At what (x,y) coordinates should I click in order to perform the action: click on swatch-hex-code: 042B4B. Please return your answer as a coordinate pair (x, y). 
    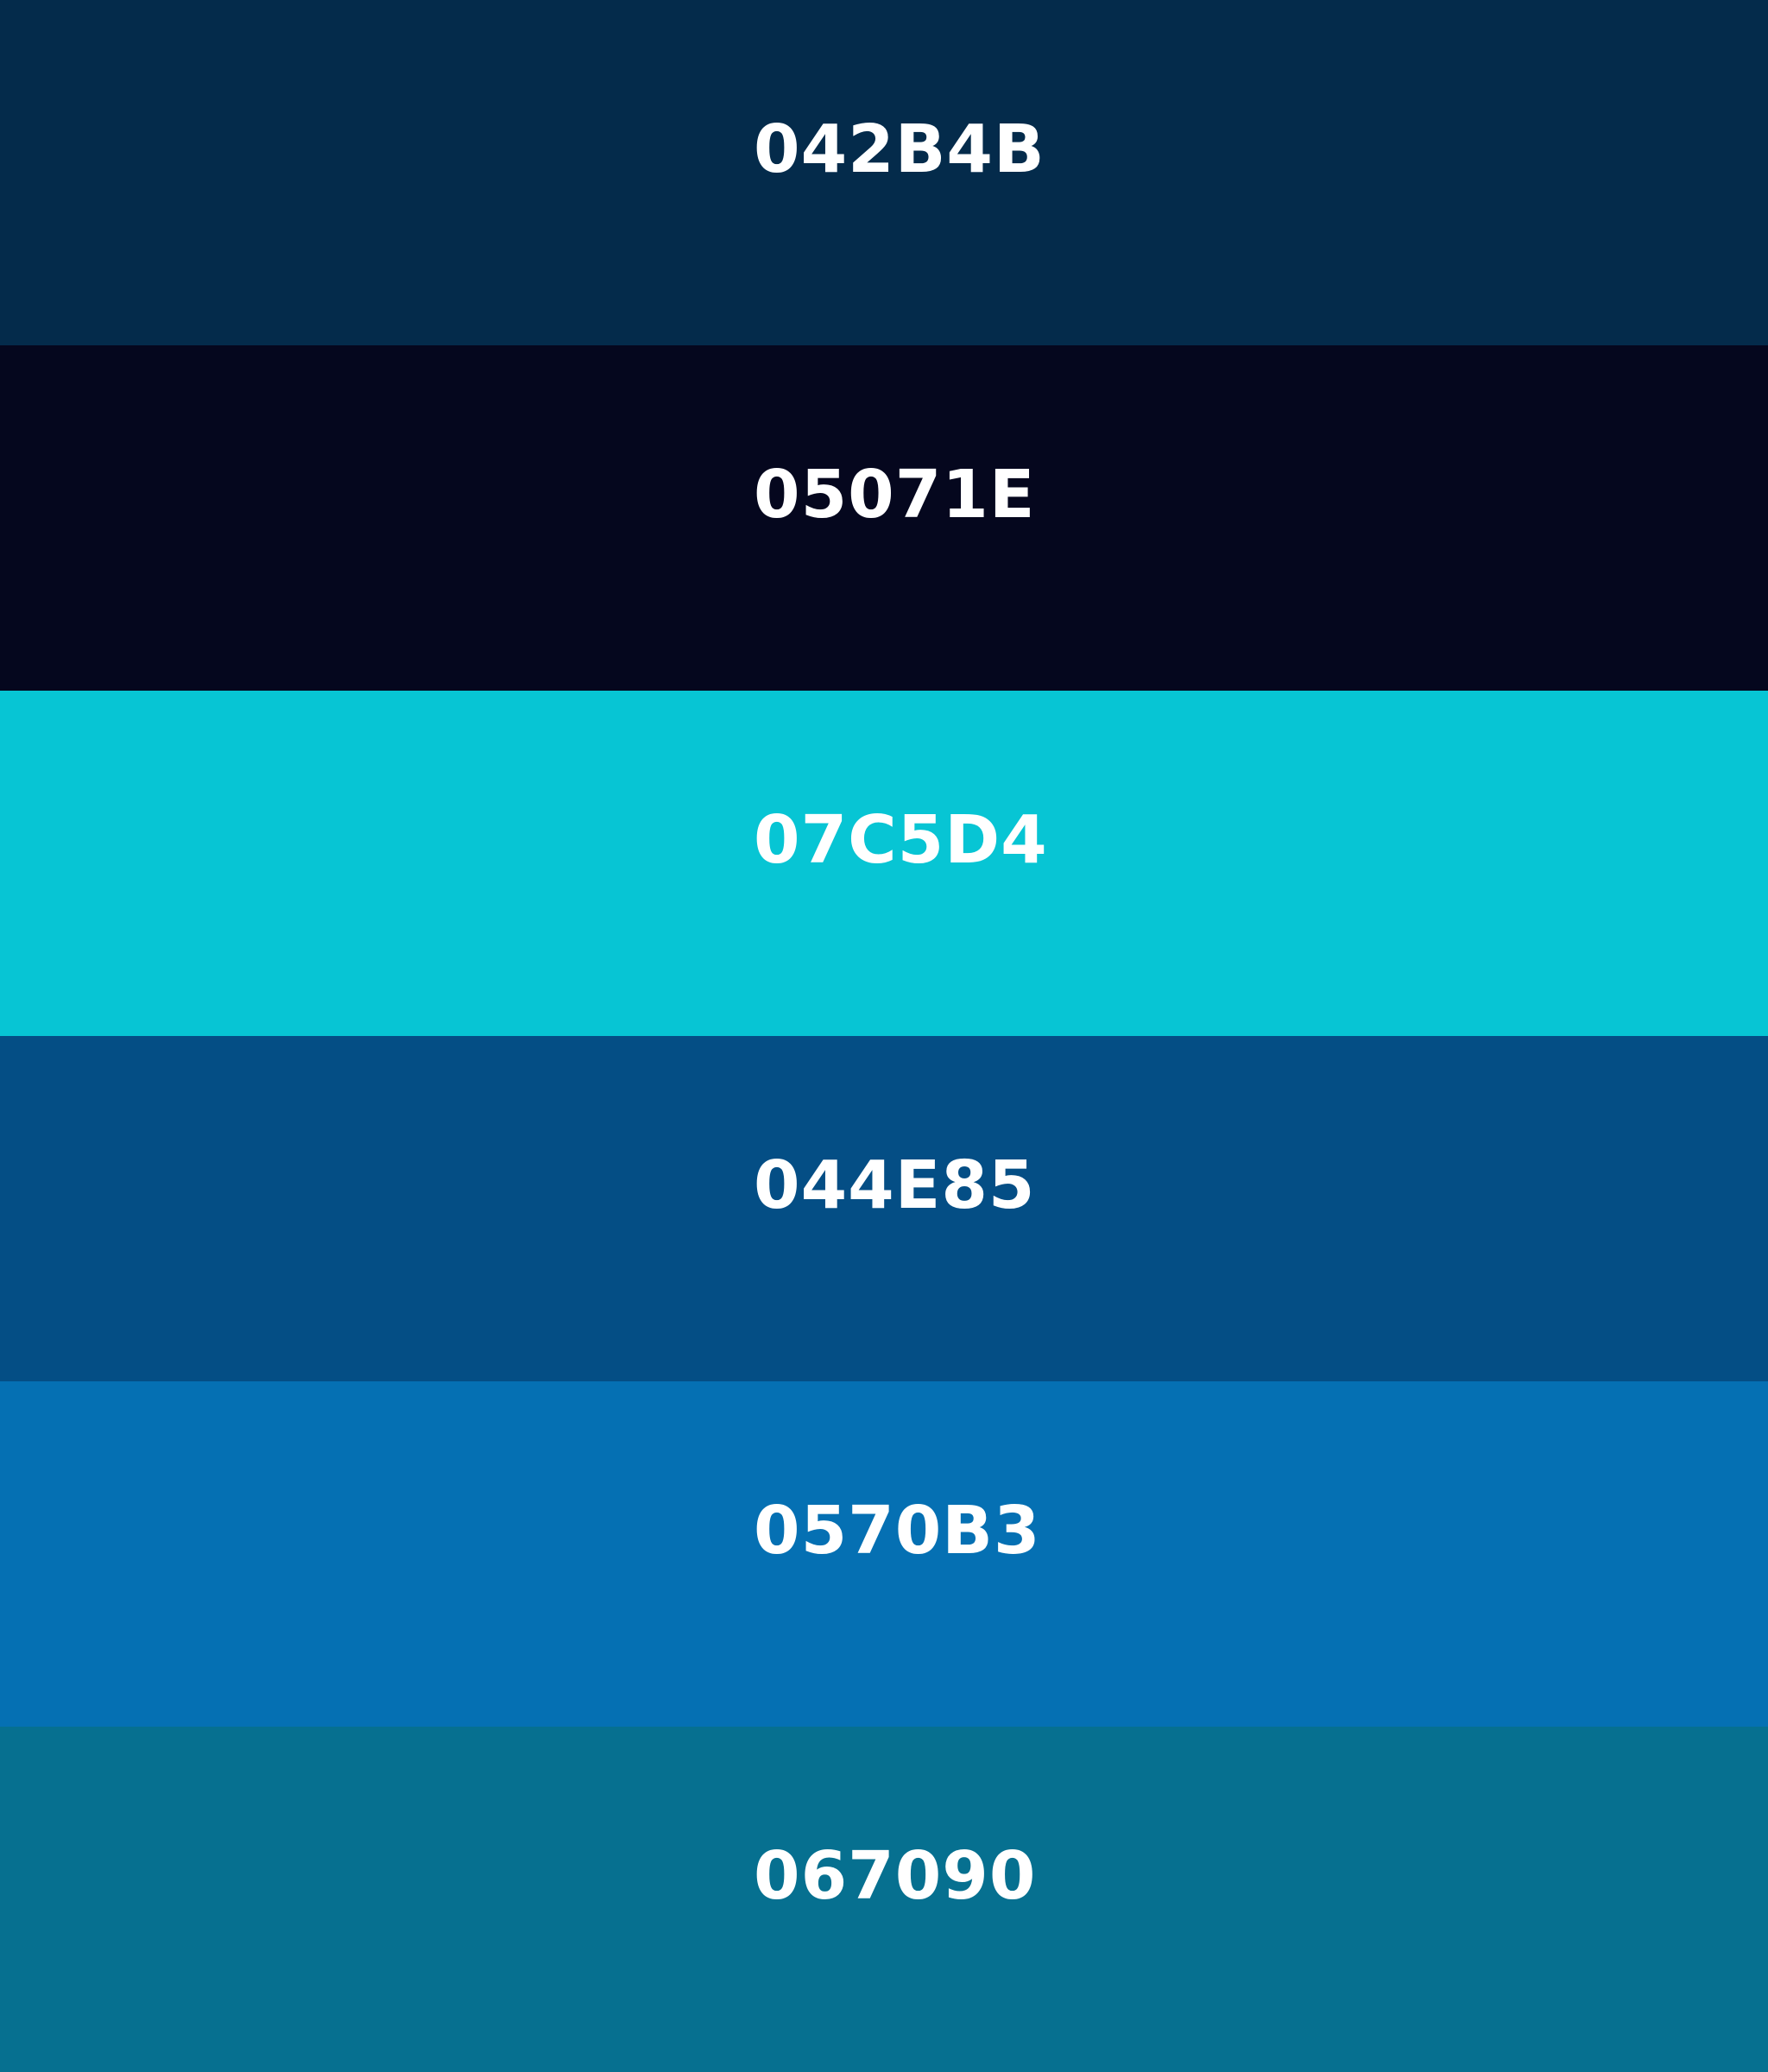
    Looking at the image, I should click on (900, 149).